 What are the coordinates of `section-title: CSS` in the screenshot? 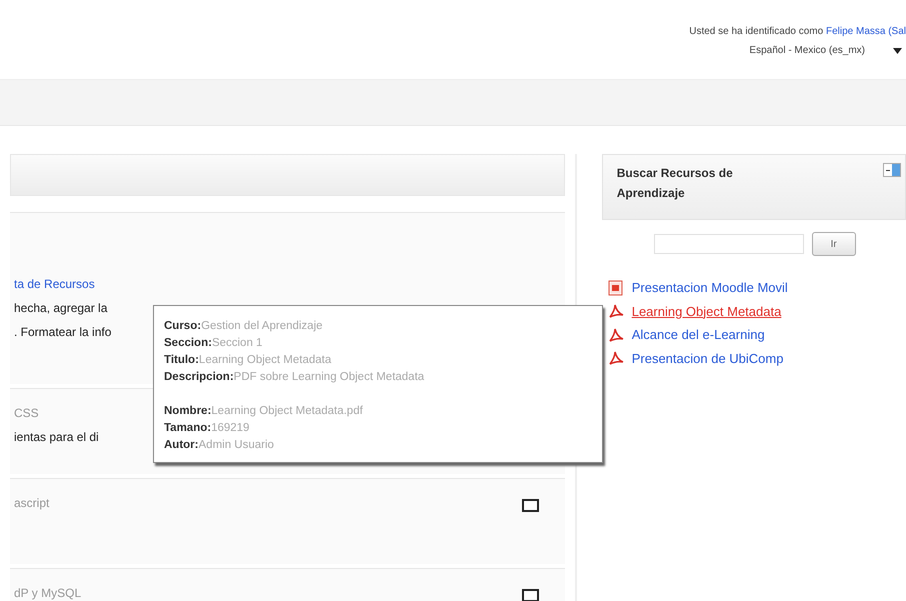 It's located at (26, 413).